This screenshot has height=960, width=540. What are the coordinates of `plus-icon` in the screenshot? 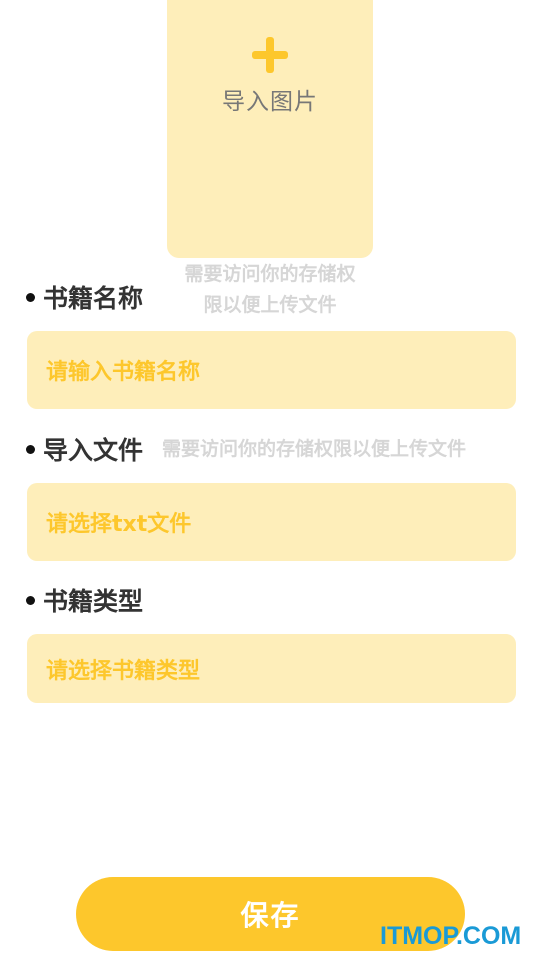 It's located at (270, 55).